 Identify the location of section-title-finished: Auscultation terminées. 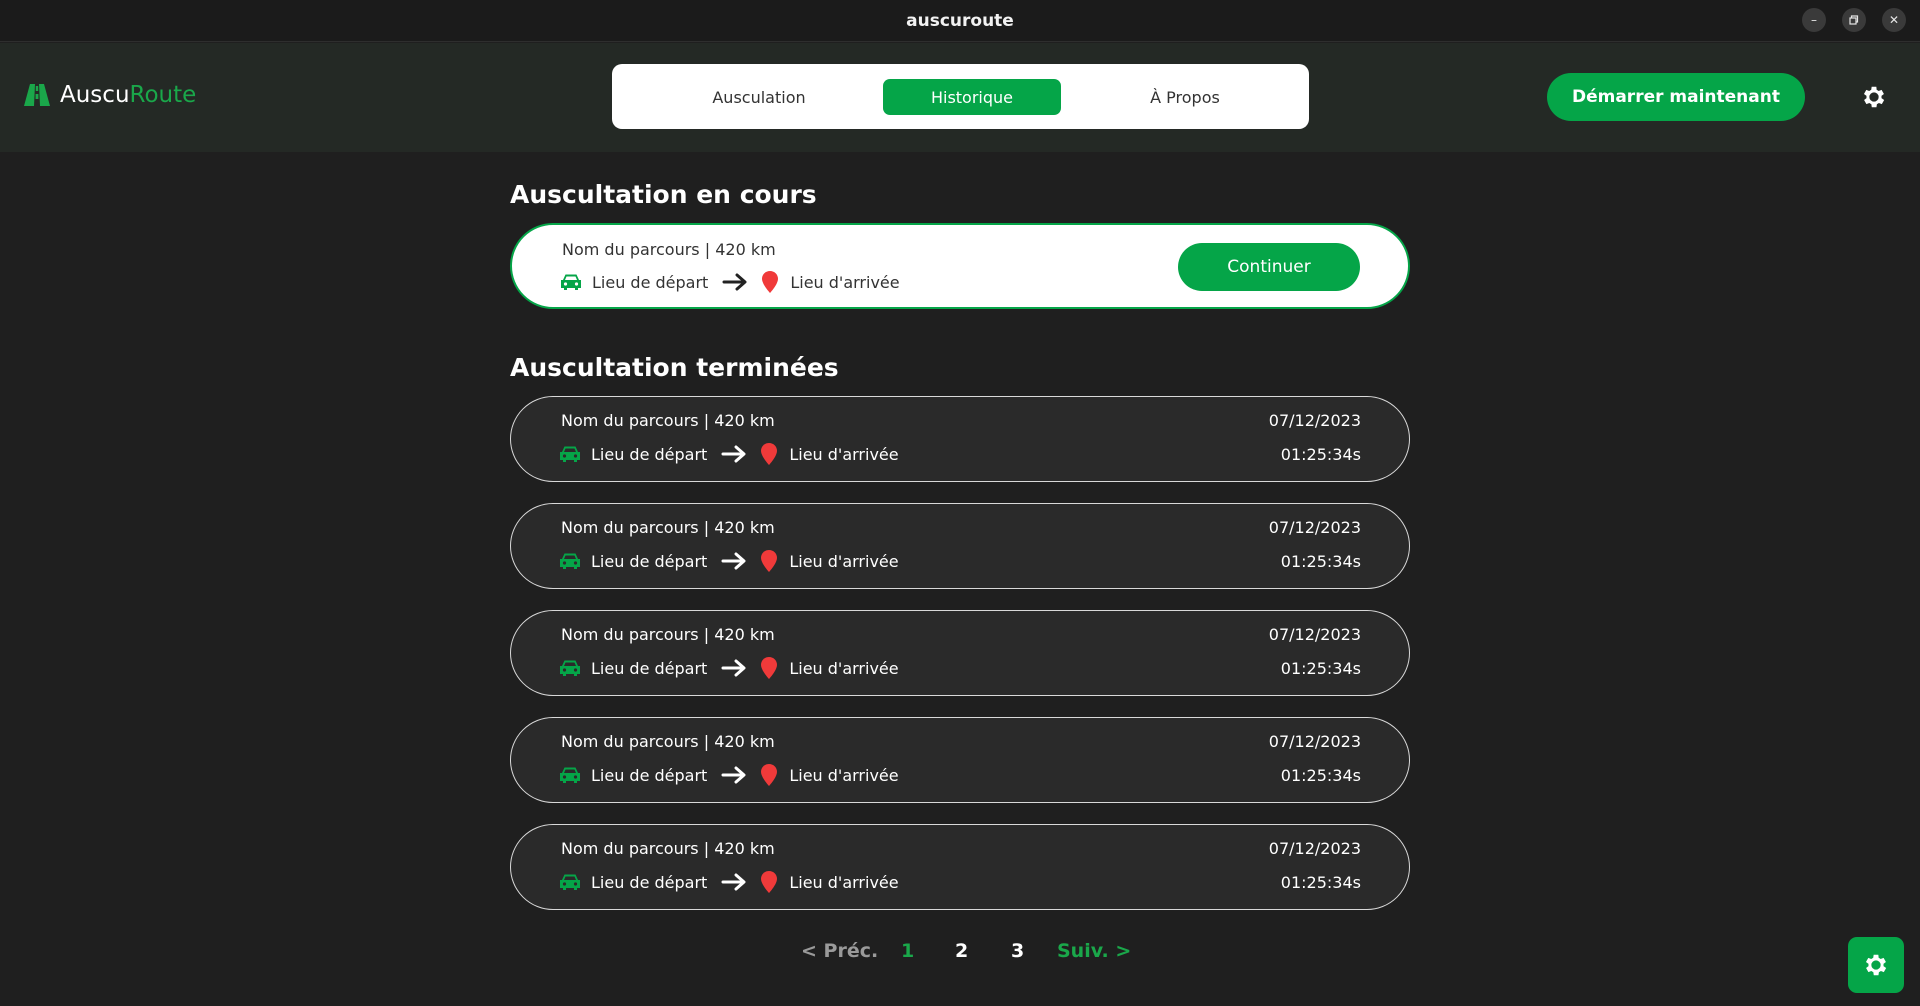
(674, 367).